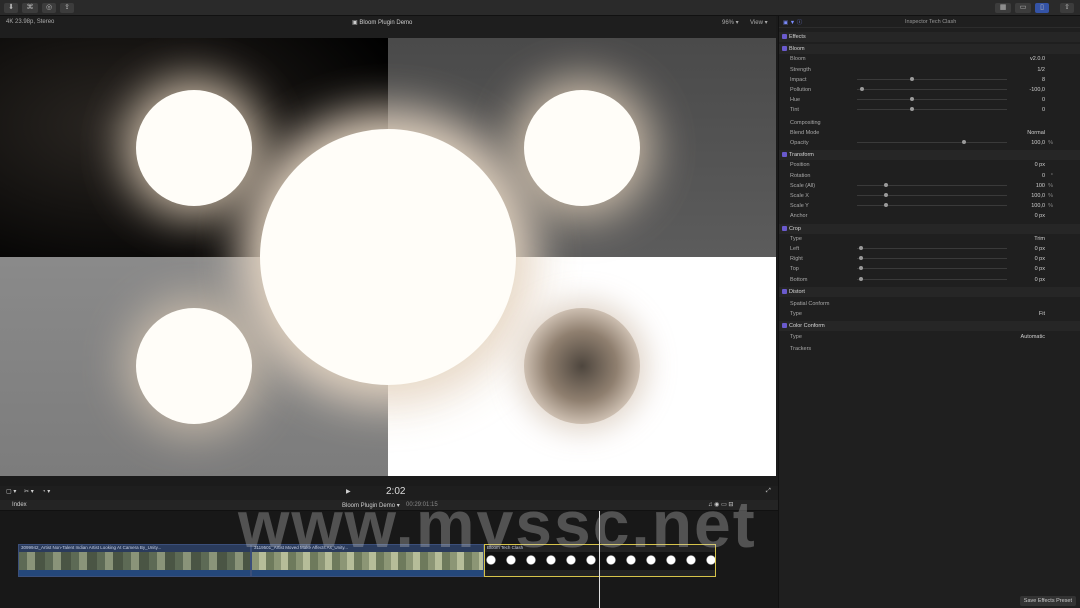 The image size is (1080, 608). What do you see at coordinates (929, 37) in the screenshot?
I see `inspector-row-effects: Effects` at bounding box center [929, 37].